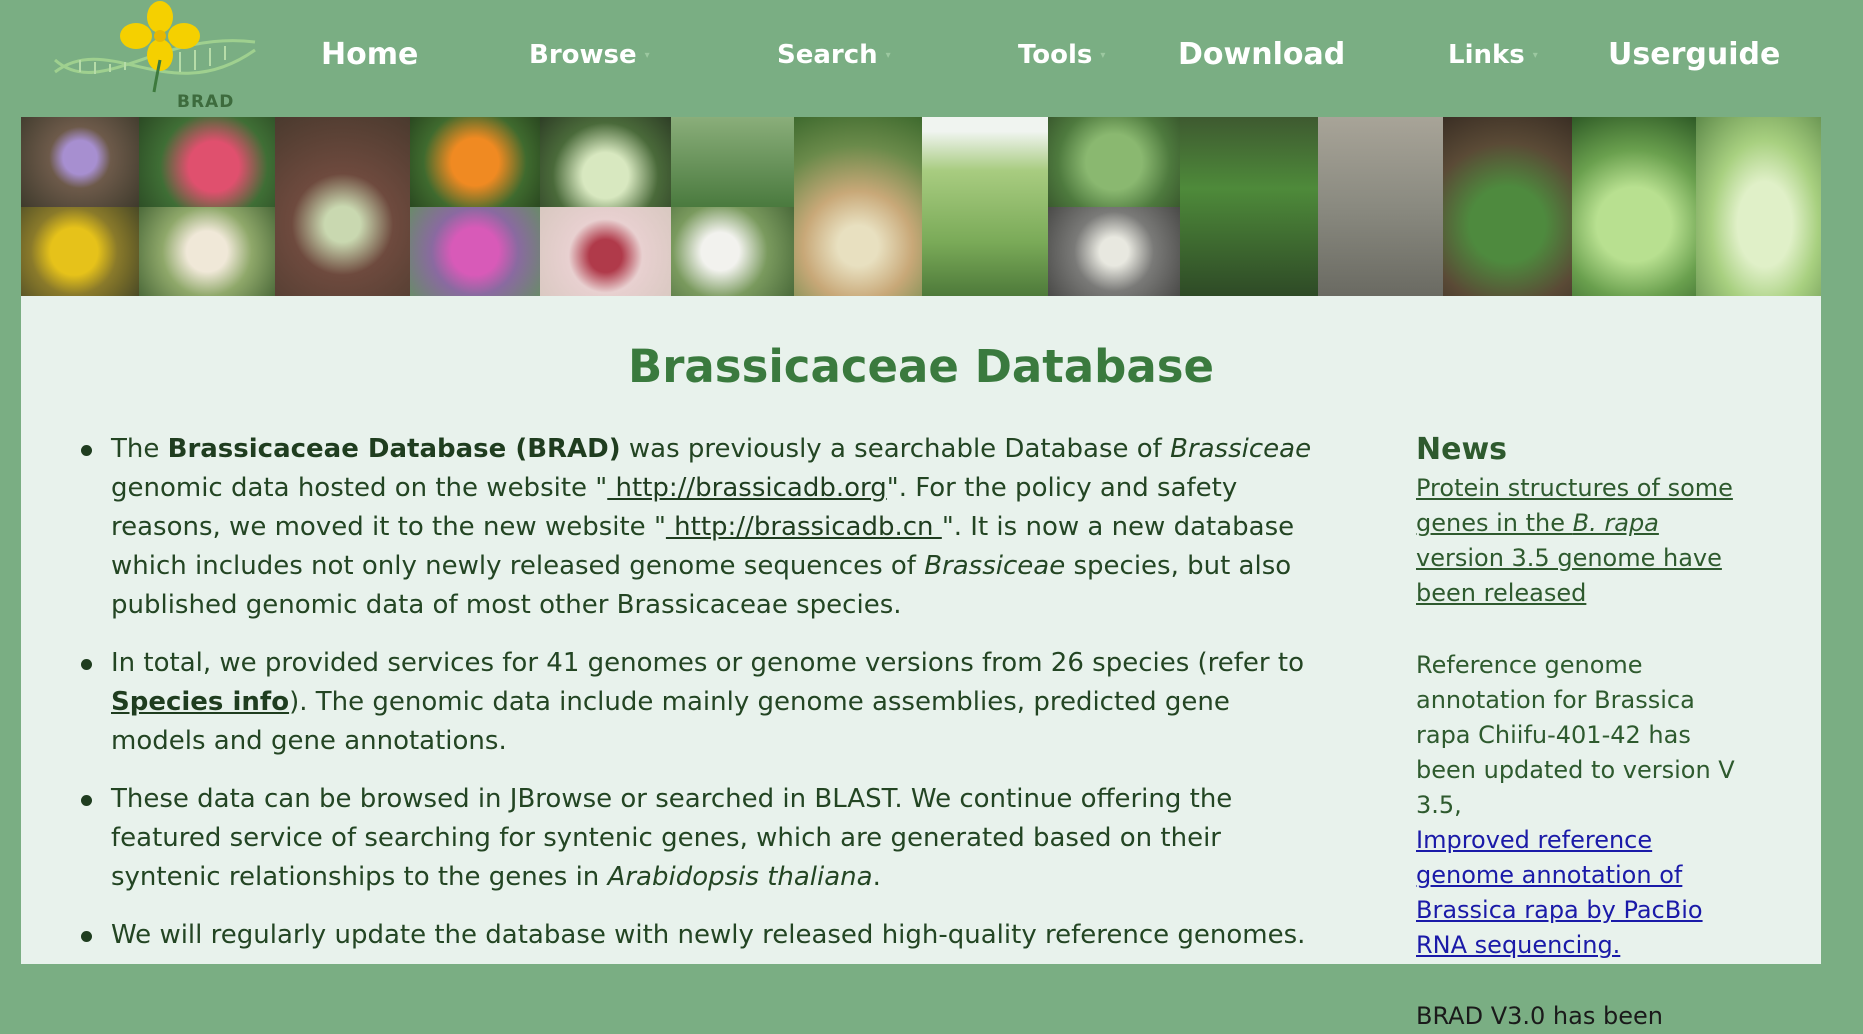 The width and height of the screenshot is (1863, 1034). I want to click on nav-download: Download, so click(1261, 54).